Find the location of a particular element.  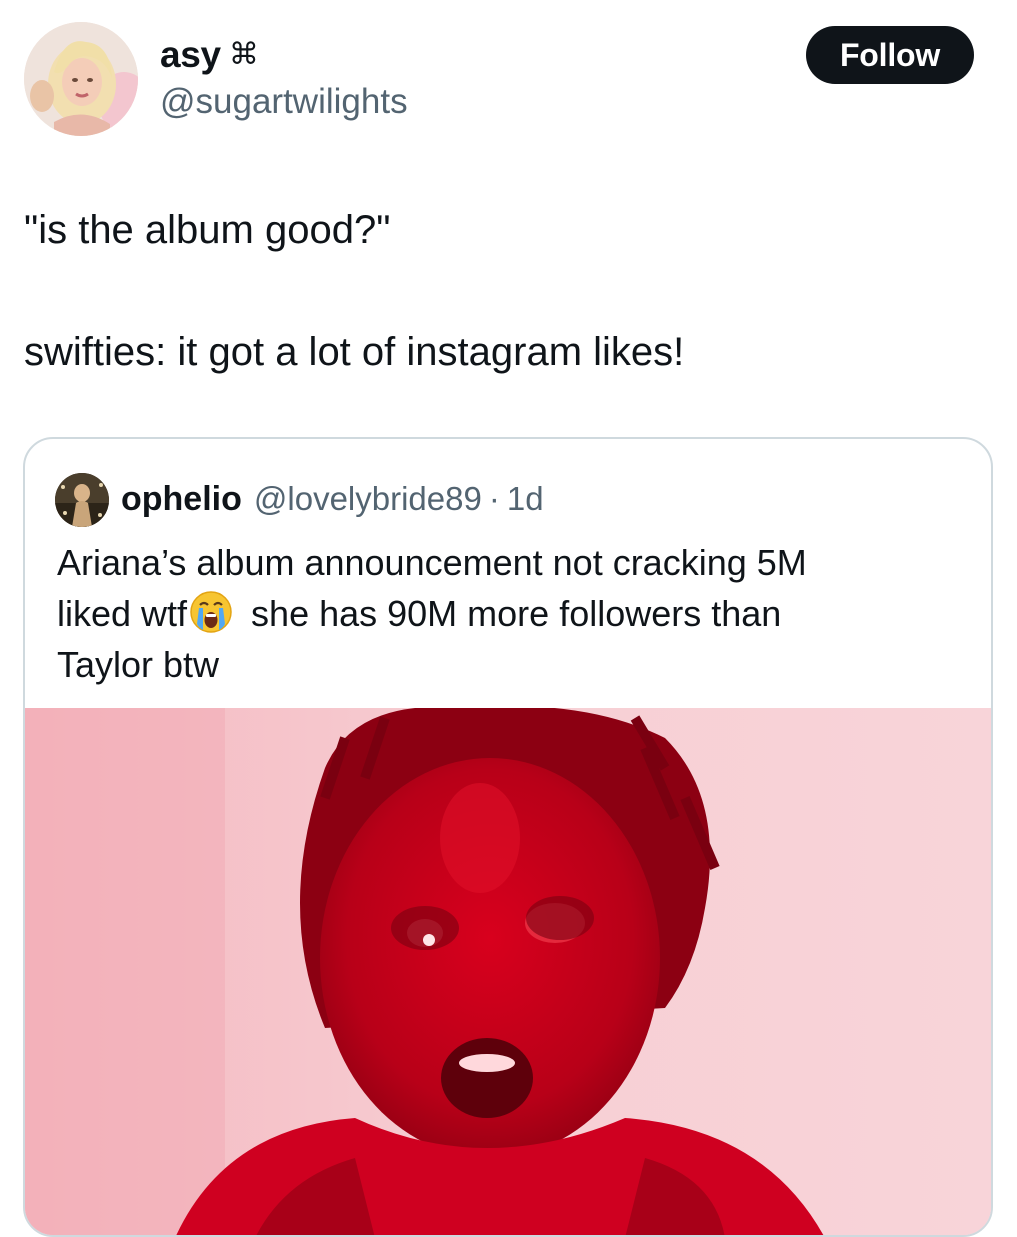

quoted-author-avatar is located at coordinates (82, 500).